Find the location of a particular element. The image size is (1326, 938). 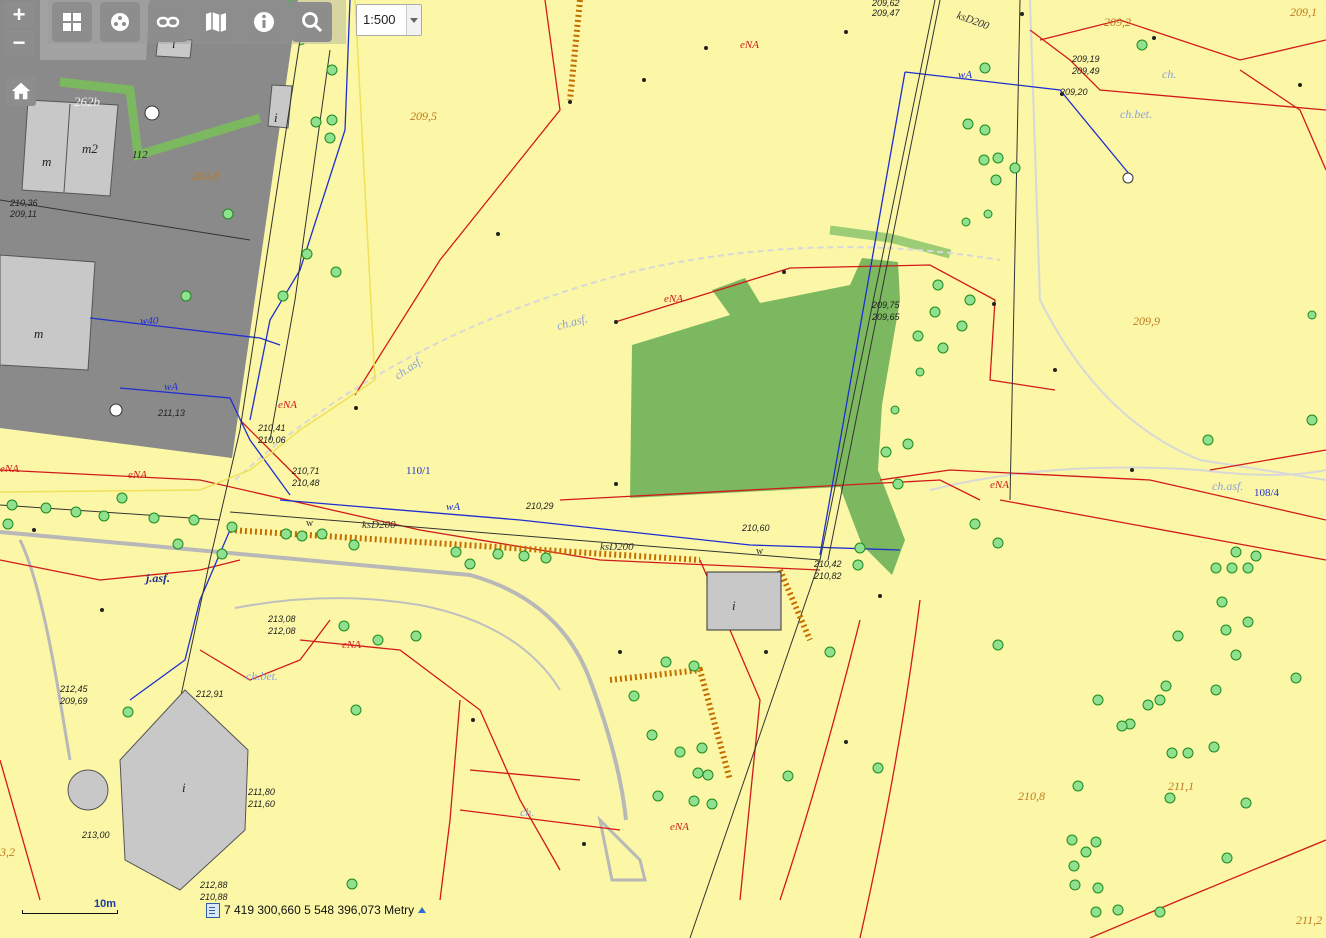

layers-button is located at coordinates (72, 22).